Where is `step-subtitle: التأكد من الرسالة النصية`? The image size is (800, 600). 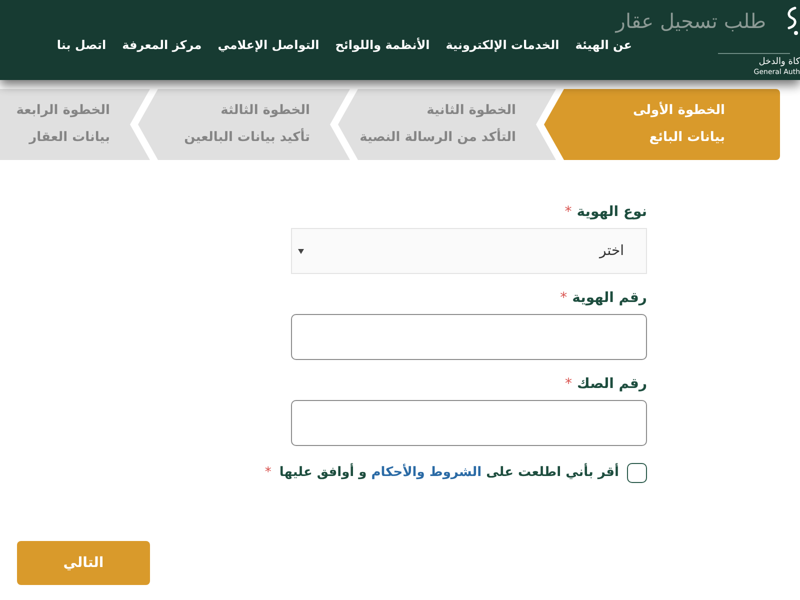 step-subtitle: التأكد من الرسالة النصية is located at coordinates (438, 137).